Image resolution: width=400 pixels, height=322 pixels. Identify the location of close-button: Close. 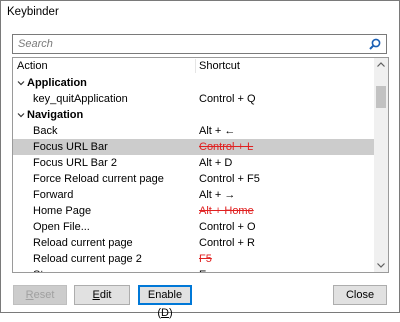
(360, 295).